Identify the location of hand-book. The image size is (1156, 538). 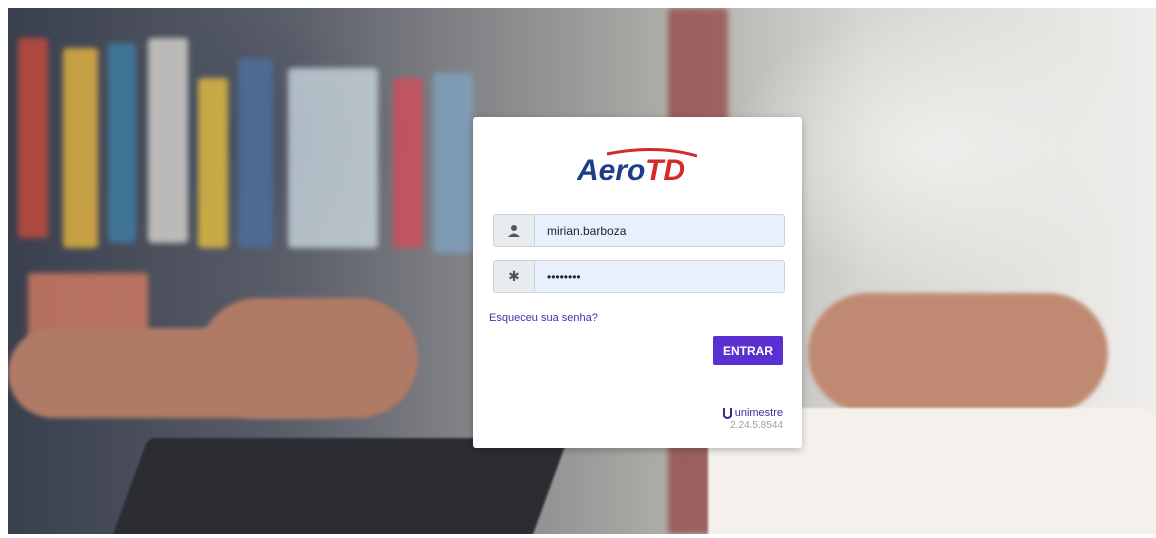
(958, 353).